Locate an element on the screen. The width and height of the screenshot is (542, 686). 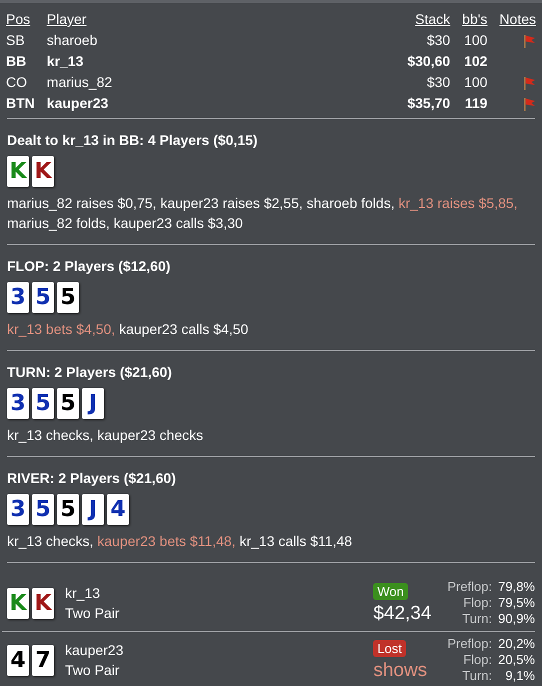
result-amount: $42,34 is located at coordinates (402, 614).